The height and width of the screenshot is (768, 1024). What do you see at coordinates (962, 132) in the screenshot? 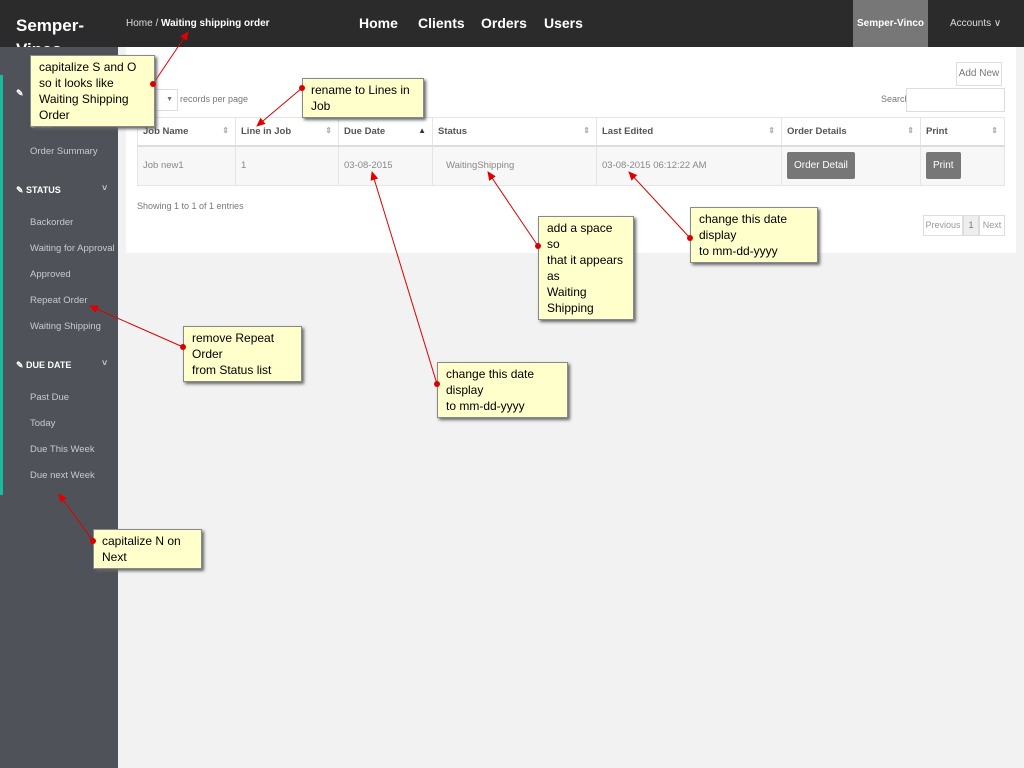
I see `col-print: Print ⇕` at bounding box center [962, 132].